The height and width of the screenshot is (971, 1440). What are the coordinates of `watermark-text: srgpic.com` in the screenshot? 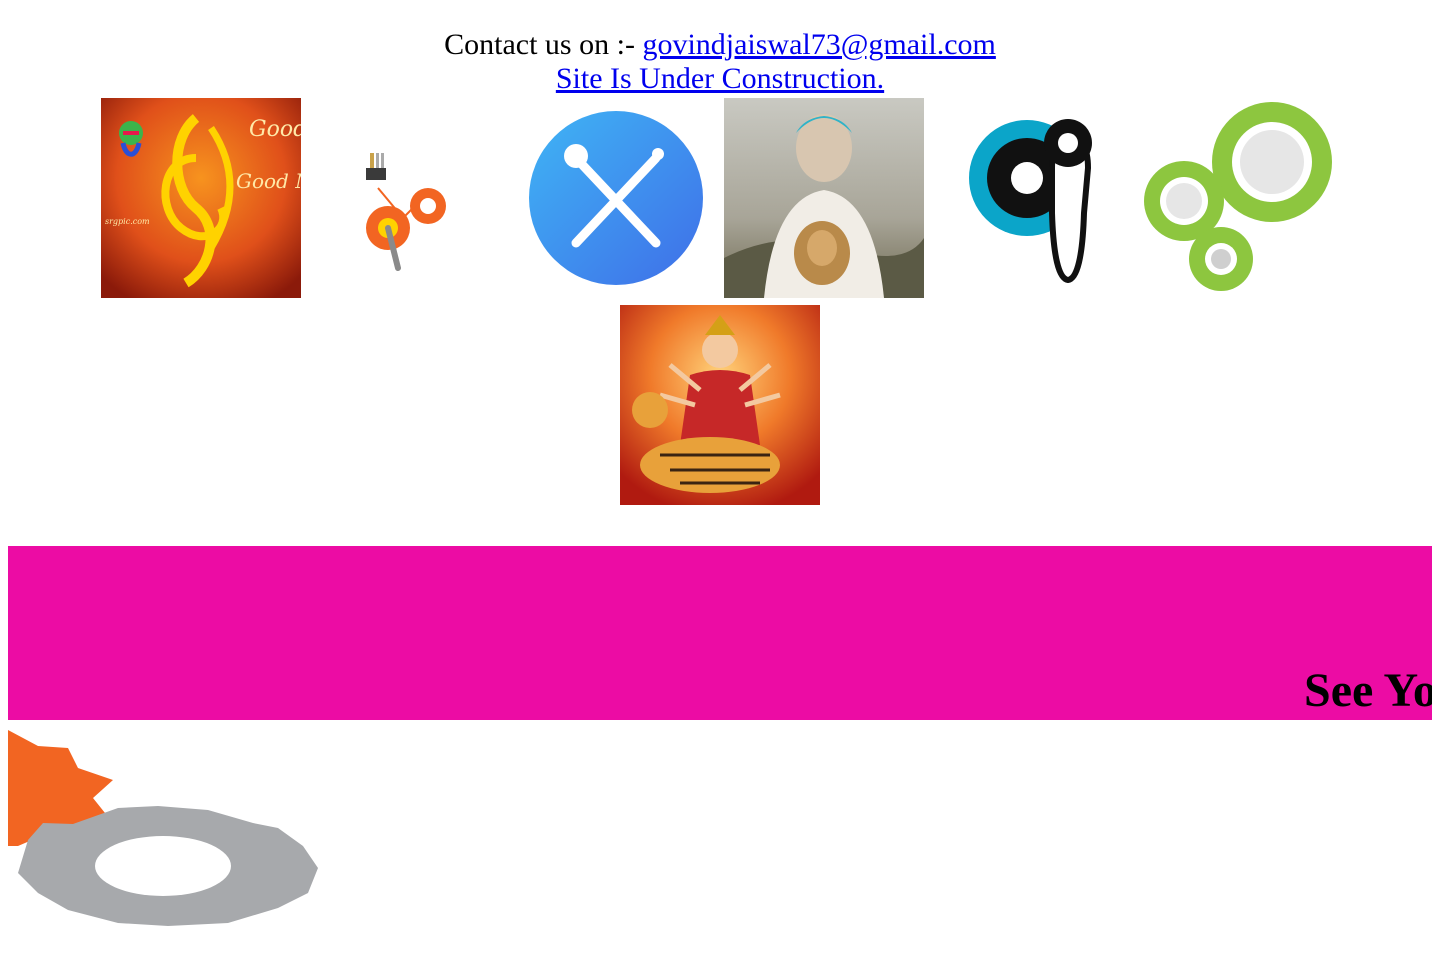 It's located at (127, 221).